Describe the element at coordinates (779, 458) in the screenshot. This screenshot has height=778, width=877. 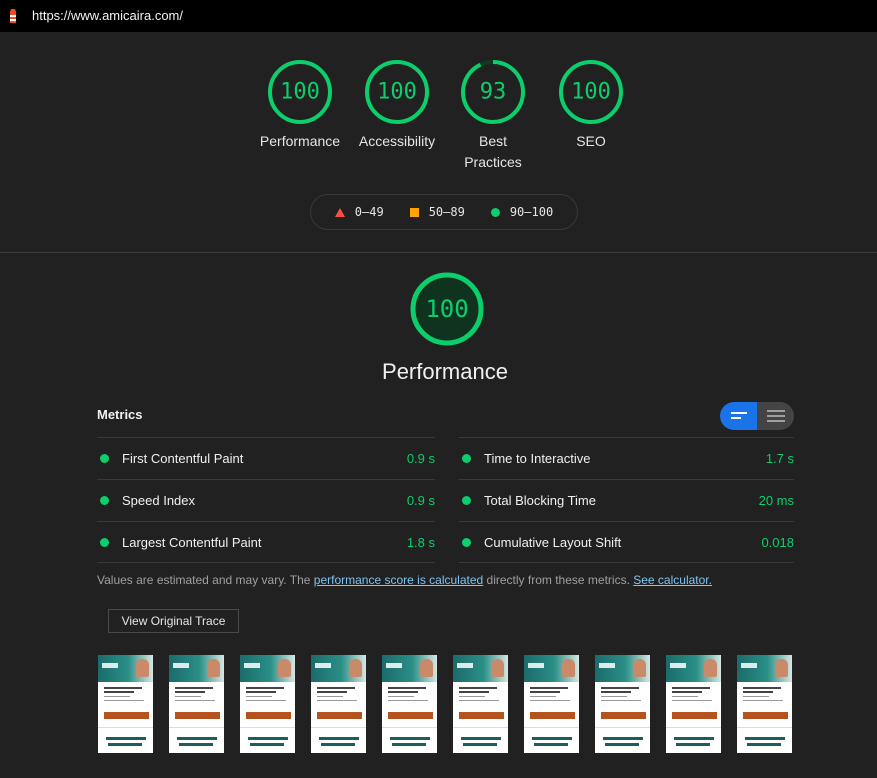
I see `metric-value: 1.7 s` at that location.